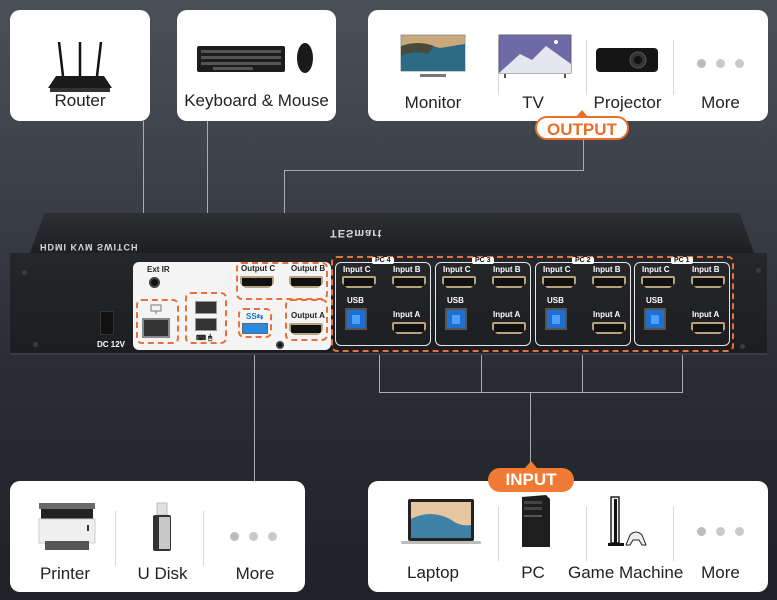 Image resolution: width=777 pixels, height=600 pixels. I want to click on output-item-tv: TV, so click(533, 65).